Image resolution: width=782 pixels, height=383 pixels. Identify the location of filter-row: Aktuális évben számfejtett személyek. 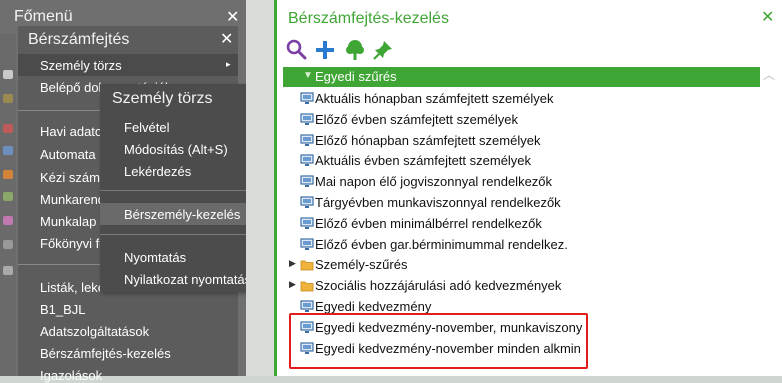
(524, 161).